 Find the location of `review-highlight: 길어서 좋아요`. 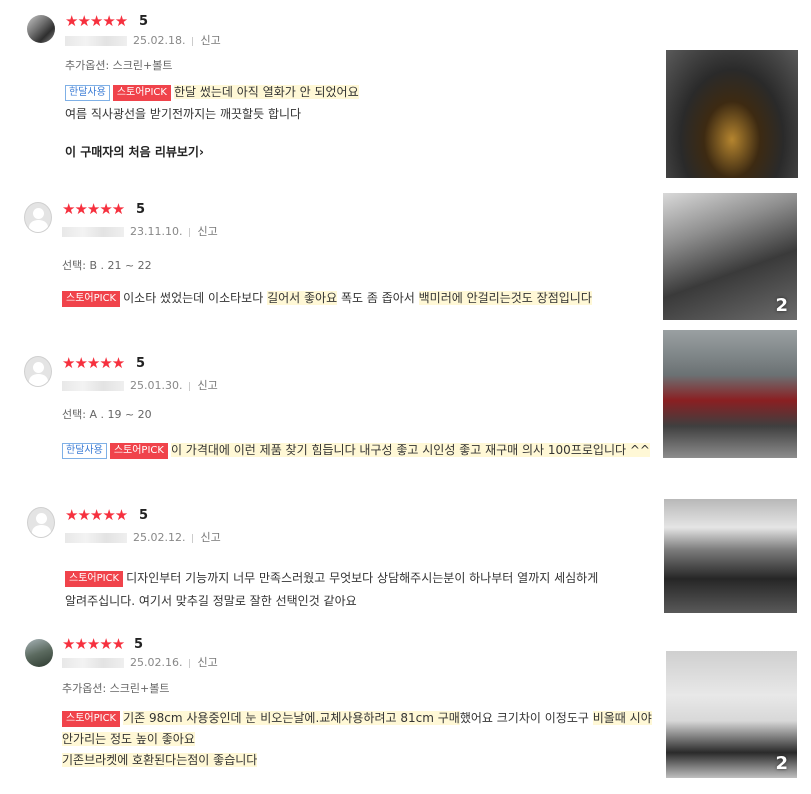

review-highlight: 길어서 좋아요 is located at coordinates (302, 298).